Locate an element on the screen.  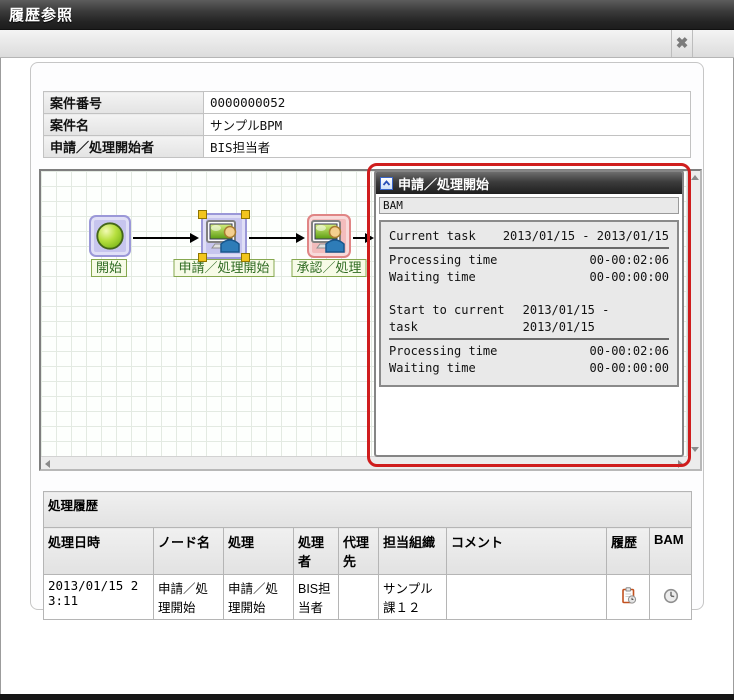
start-node is located at coordinates (110, 236).